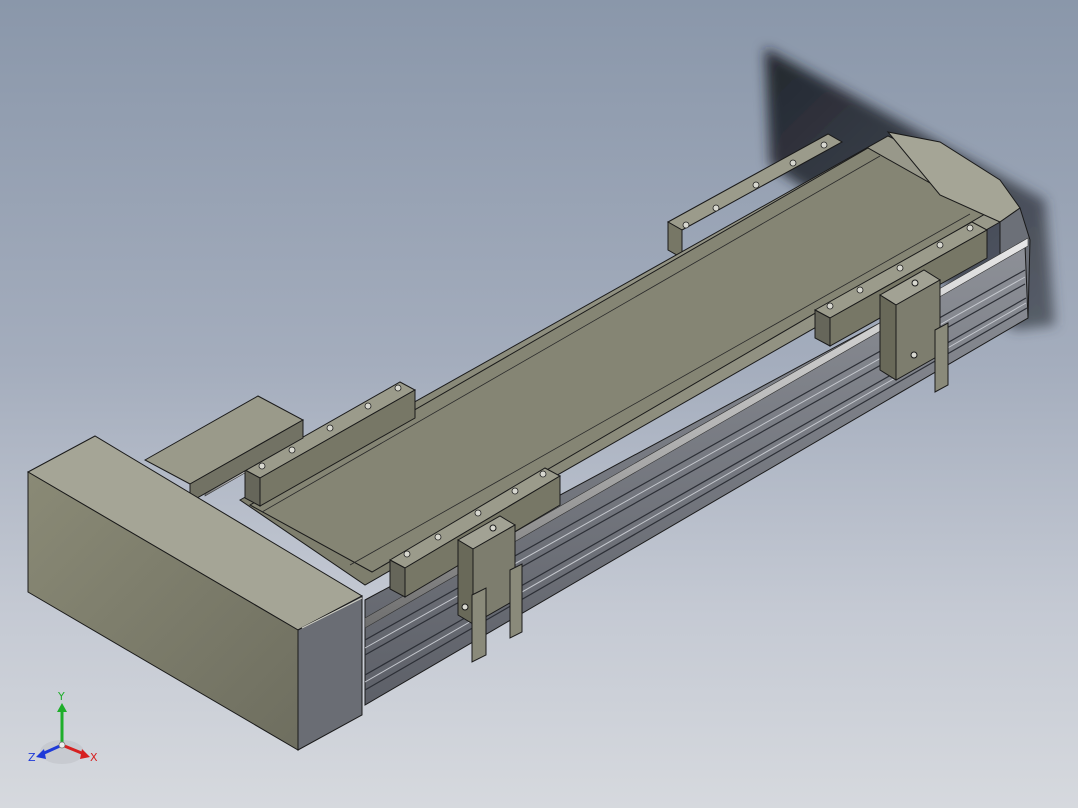 The height and width of the screenshot is (808, 1078). Describe the element at coordinates (61, 696) in the screenshot. I see `y-axis-label: Y` at that location.